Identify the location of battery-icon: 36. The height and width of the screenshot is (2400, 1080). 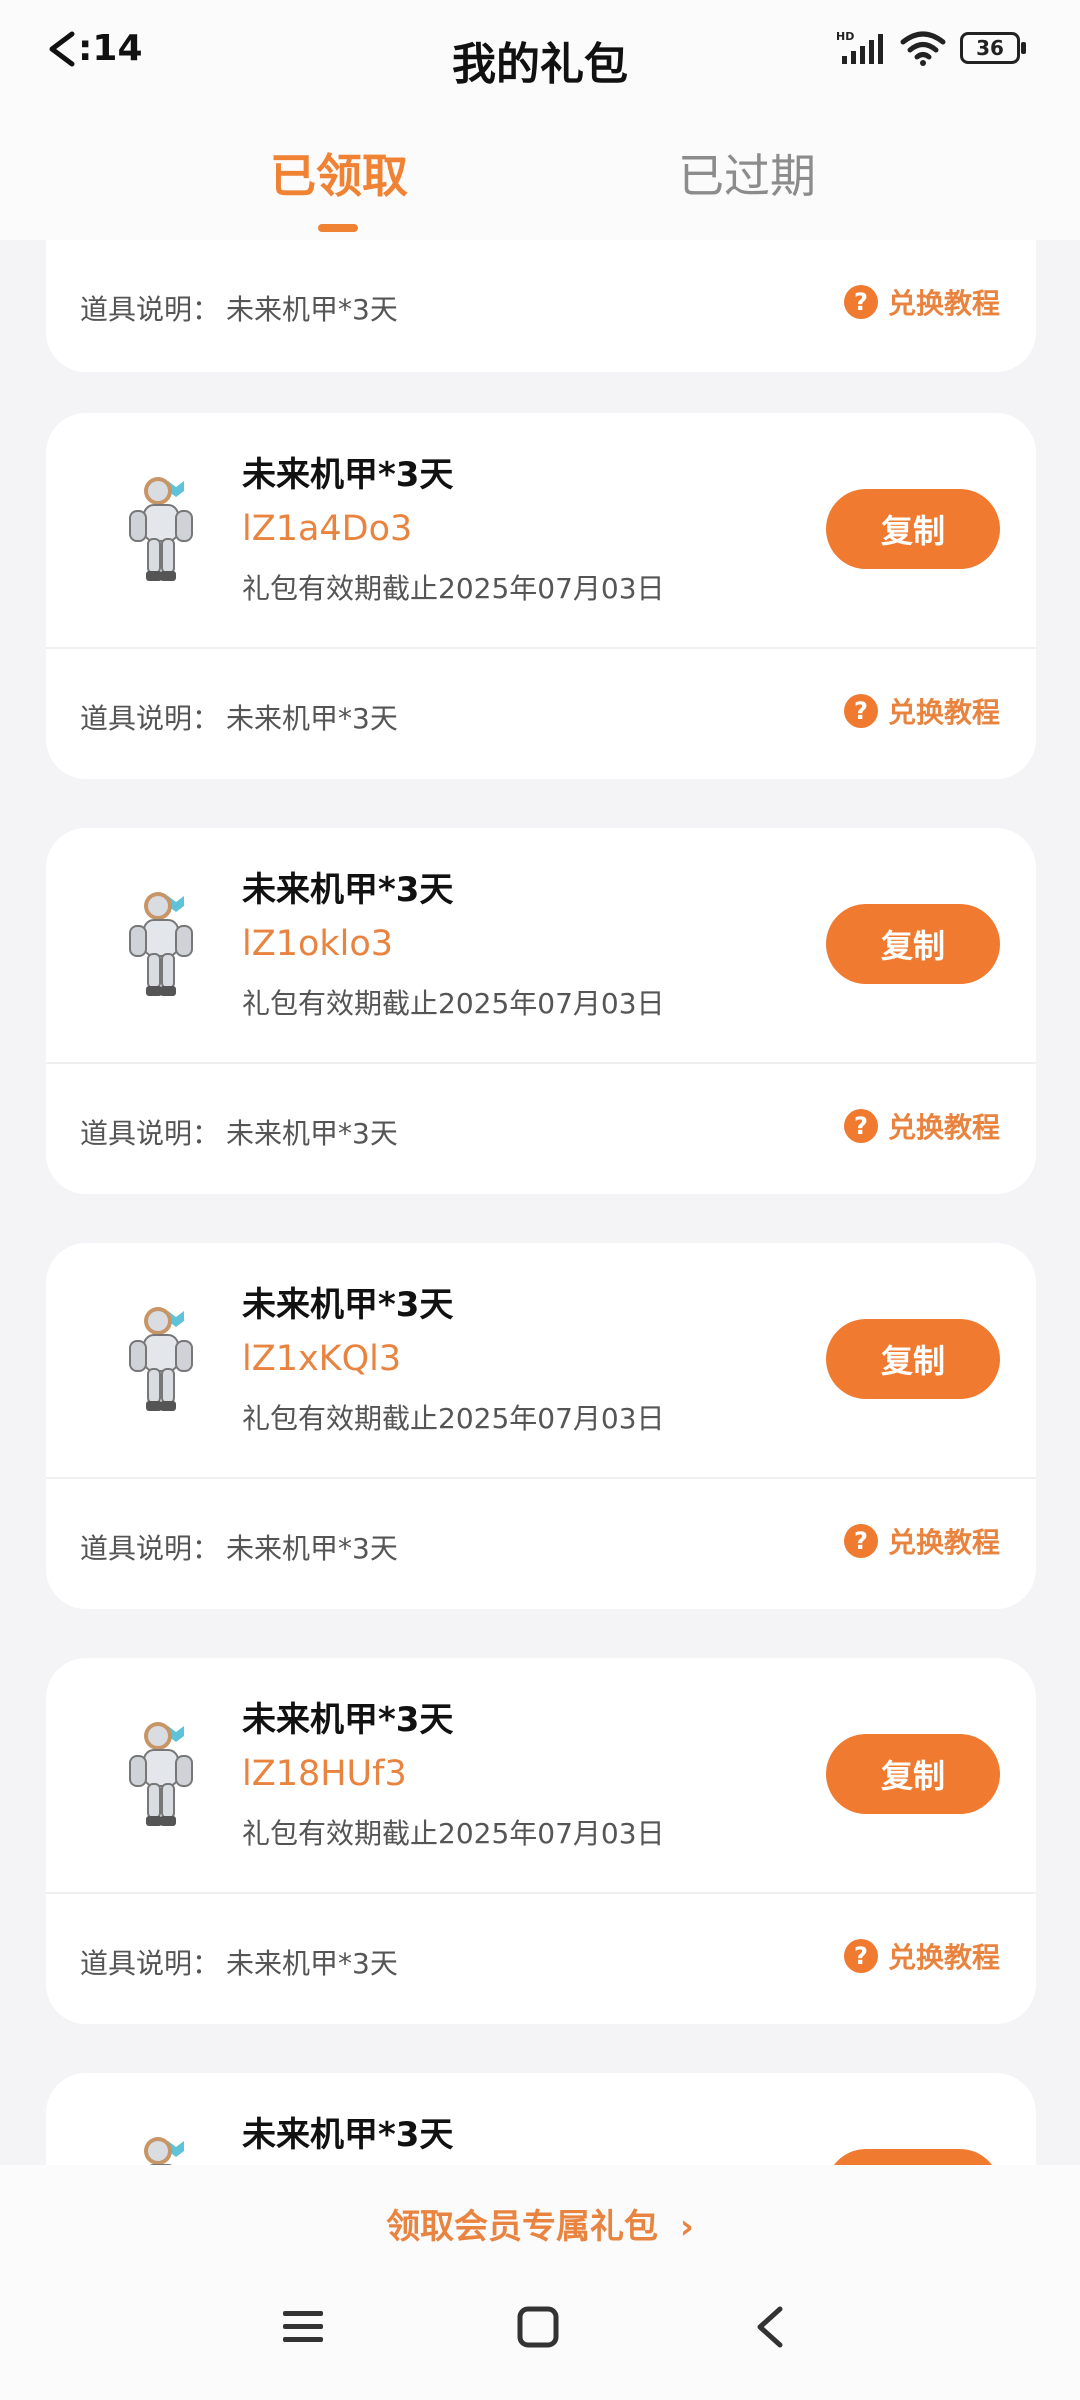
(993, 48).